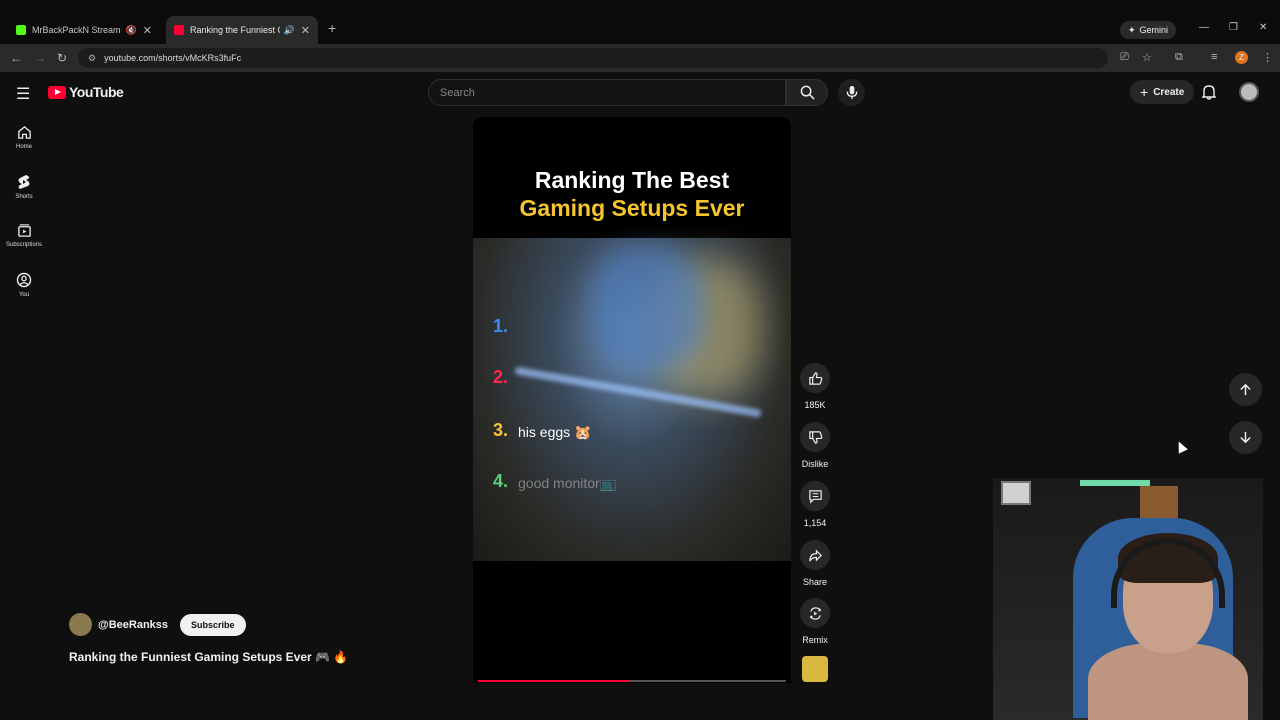 Image resolution: width=1280 pixels, height=720 pixels. Describe the element at coordinates (173, 58) in the screenshot. I see `url-text: youtube.com/shorts/vMcKRs3fuFc` at that location.